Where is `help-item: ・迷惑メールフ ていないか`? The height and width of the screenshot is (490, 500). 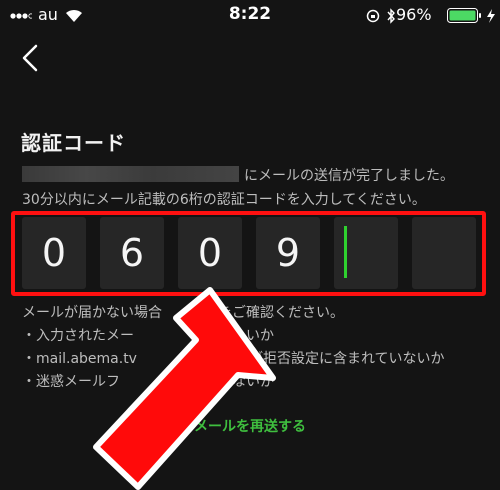 help-item: ・迷惑メールフ ていないか is located at coordinates (148, 382).